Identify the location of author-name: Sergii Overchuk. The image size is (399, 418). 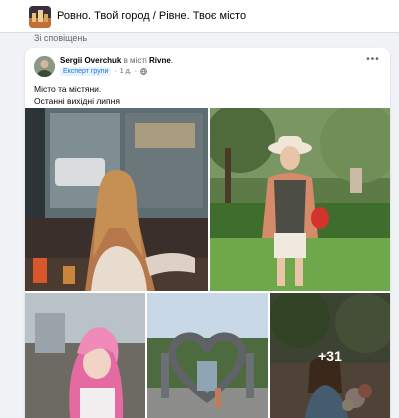
(90, 60).